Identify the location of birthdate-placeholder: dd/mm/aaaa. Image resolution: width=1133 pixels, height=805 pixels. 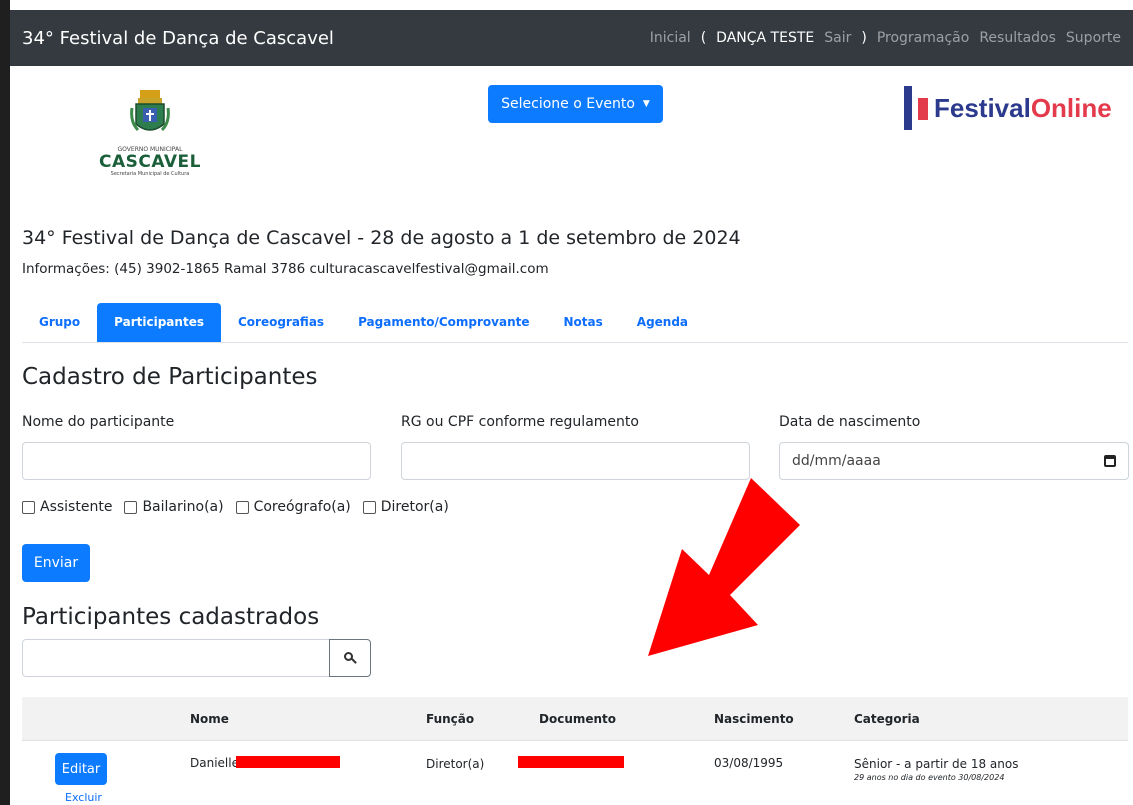
(836, 461).